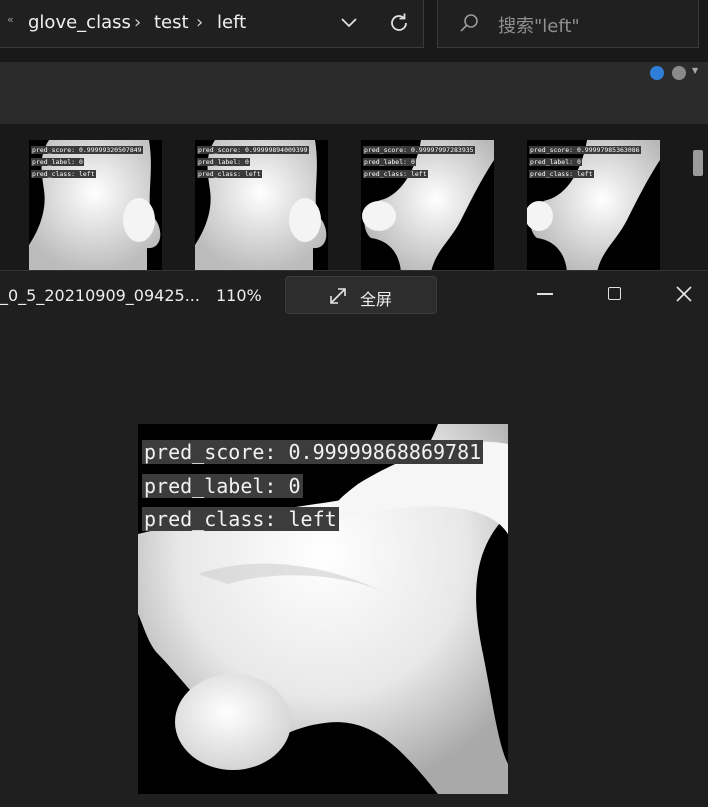 This screenshot has height=807, width=708. I want to click on command-bar, so click(354, 93).